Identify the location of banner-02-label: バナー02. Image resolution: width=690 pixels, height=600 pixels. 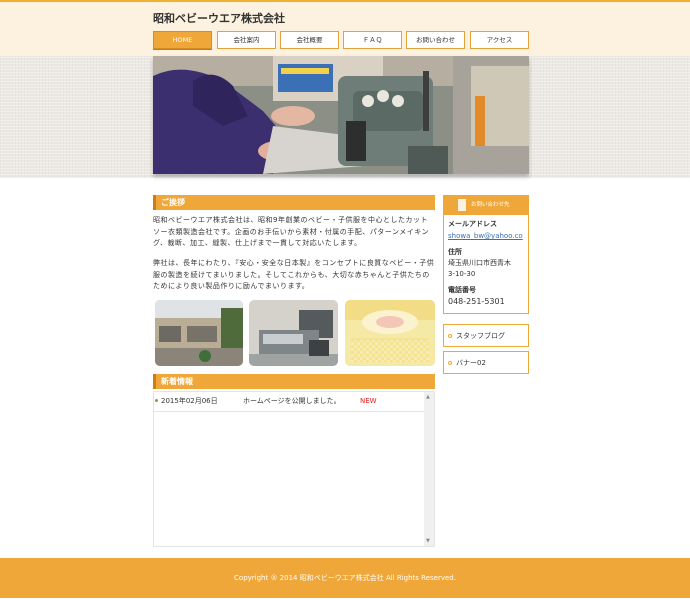
(471, 363).